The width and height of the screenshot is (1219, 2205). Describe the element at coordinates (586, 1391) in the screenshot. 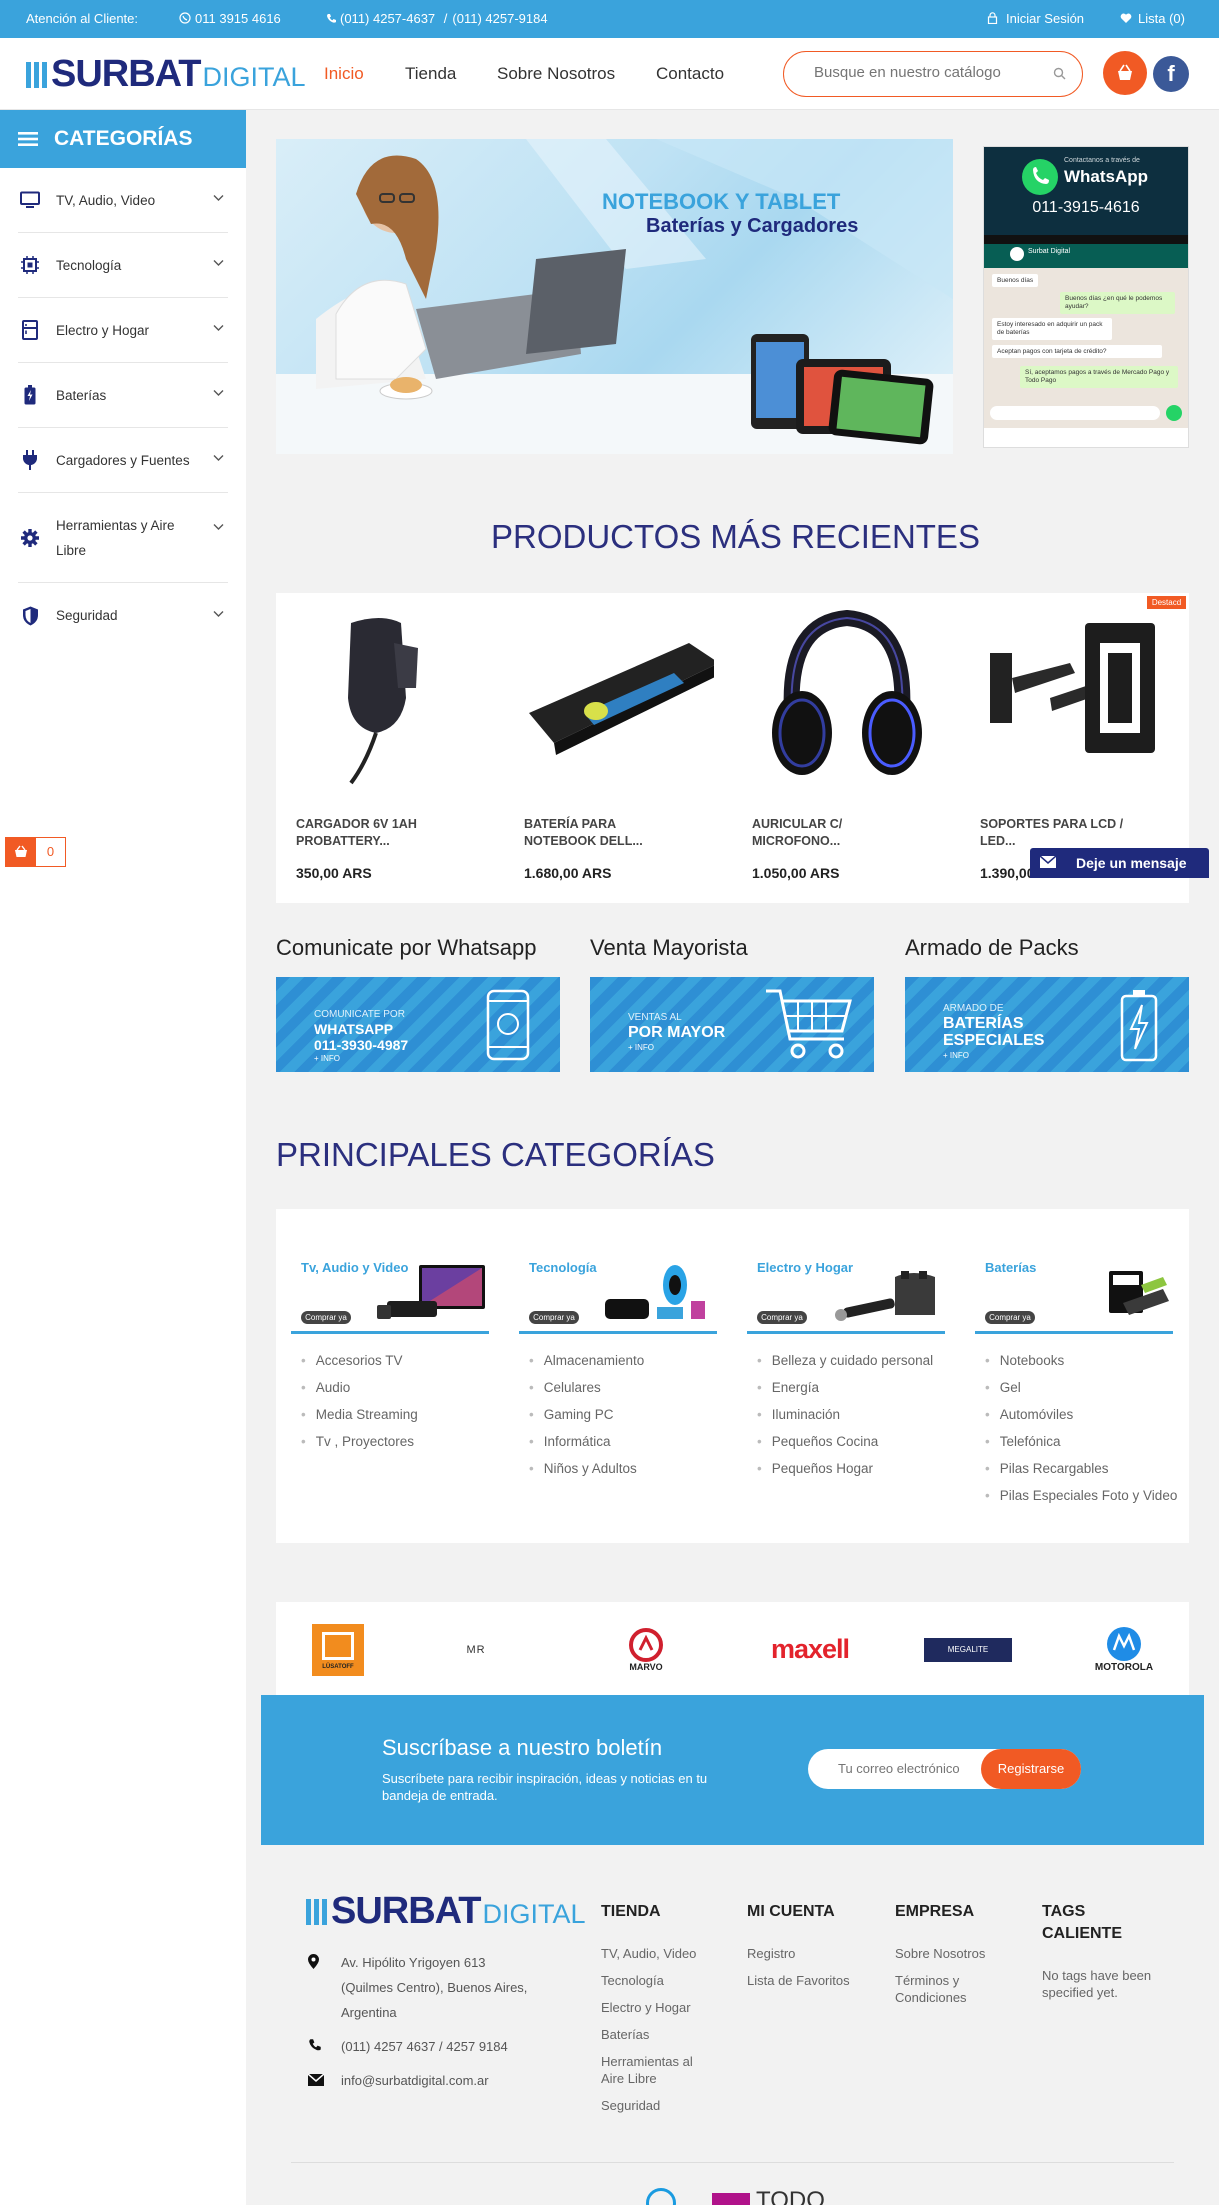

I see `list-item: Celulares` at that location.